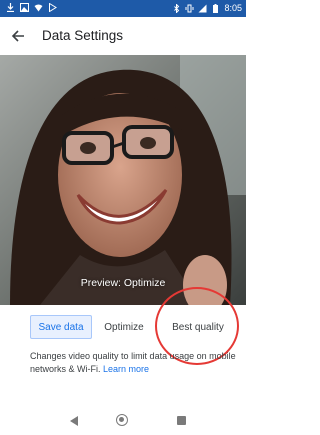 This screenshot has width=320, height=435. I want to click on image-icon, so click(24, 7).